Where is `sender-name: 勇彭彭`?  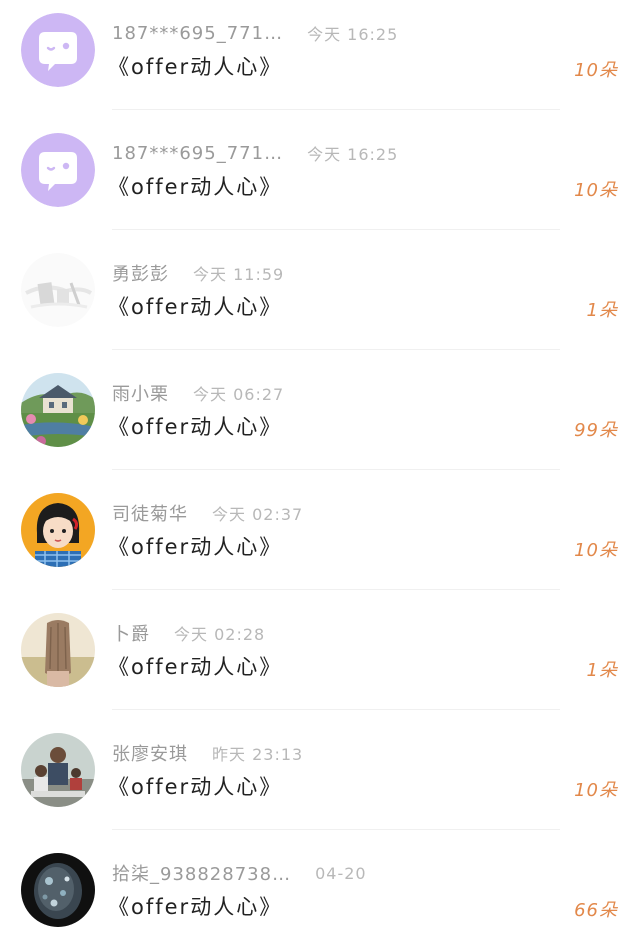
sender-name: 勇彭彭 is located at coordinates (140, 273).